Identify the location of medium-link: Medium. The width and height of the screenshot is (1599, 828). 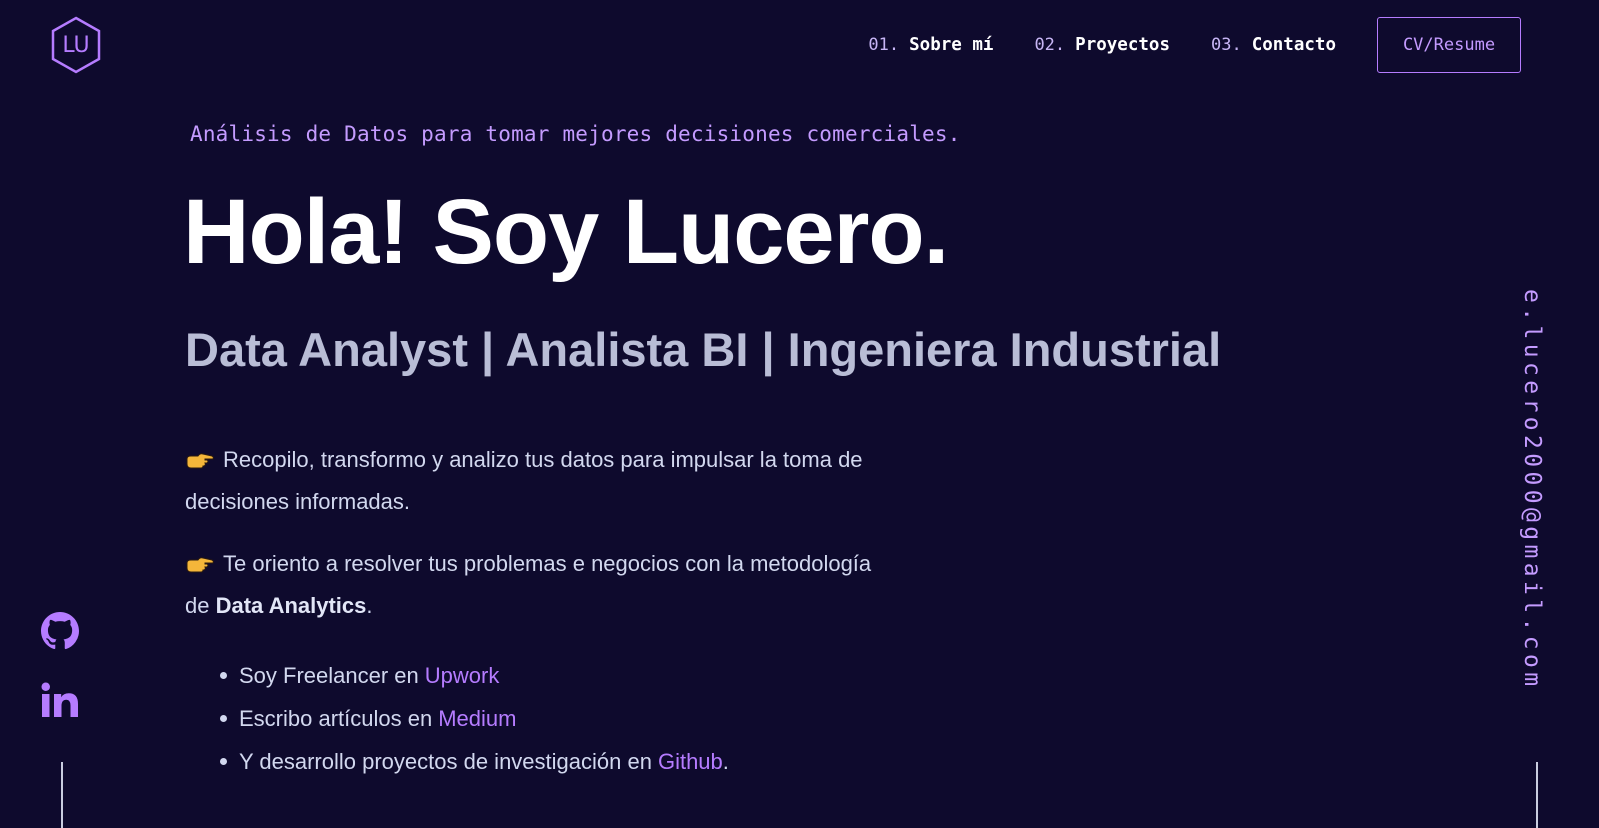
(477, 718).